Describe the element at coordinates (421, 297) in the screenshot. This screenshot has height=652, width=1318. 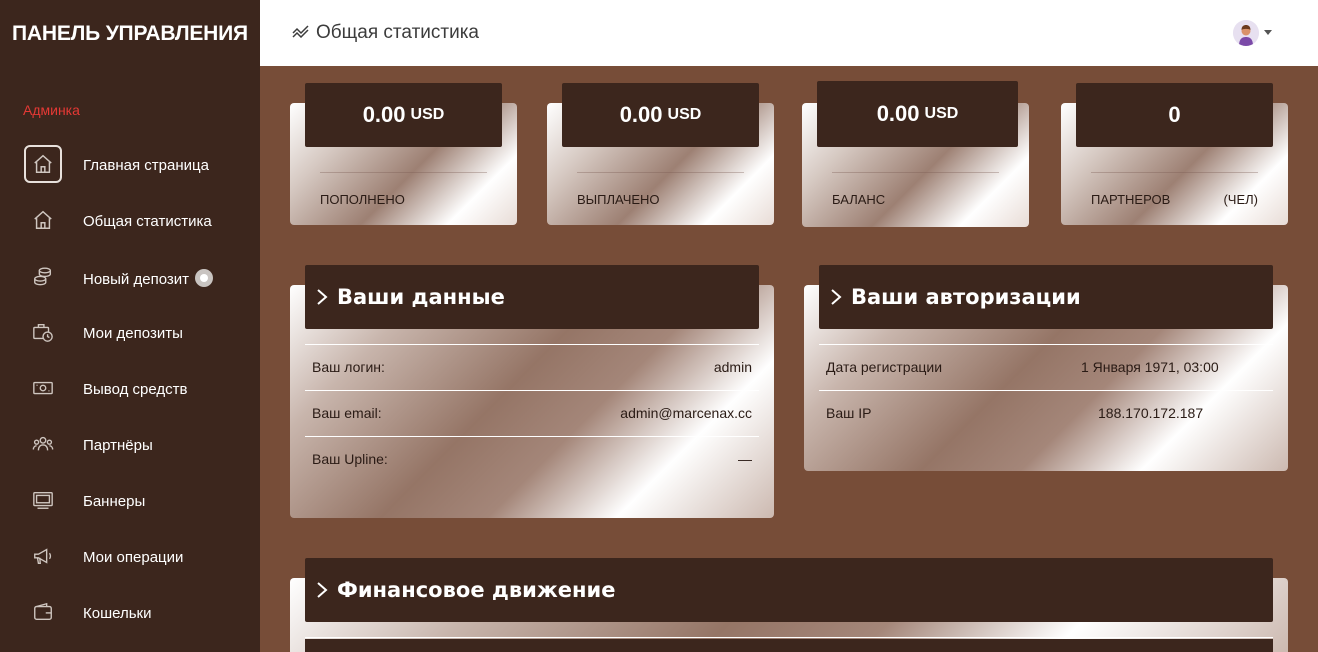
I see `panel-title: Ваши данные` at that location.